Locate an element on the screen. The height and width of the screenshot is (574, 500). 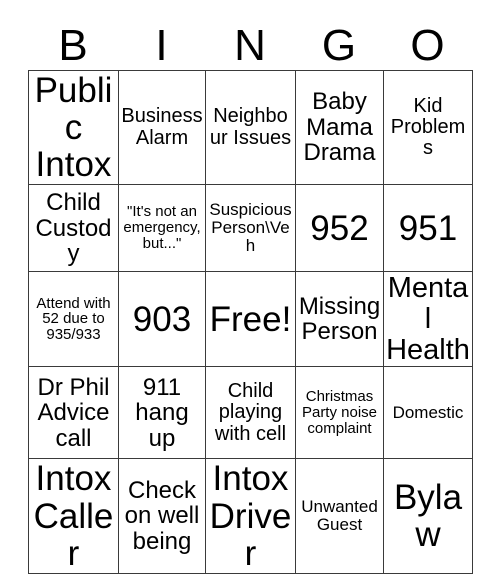
bingo-cell: Bylaw is located at coordinates (428, 516).